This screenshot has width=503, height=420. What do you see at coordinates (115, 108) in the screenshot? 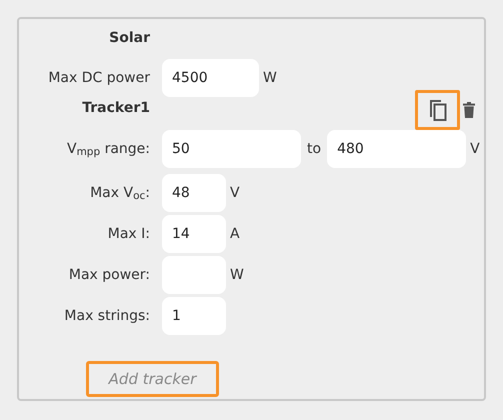
I see `tracker-title: Tracker1` at bounding box center [115, 108].